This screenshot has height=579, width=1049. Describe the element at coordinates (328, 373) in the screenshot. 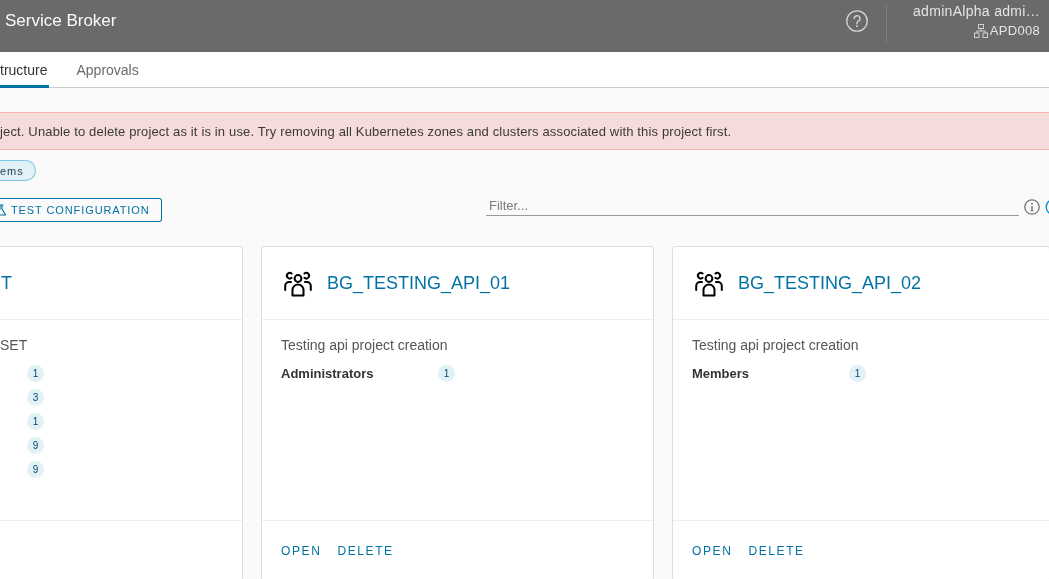

I see `member-role-label: Administrators` at that location.